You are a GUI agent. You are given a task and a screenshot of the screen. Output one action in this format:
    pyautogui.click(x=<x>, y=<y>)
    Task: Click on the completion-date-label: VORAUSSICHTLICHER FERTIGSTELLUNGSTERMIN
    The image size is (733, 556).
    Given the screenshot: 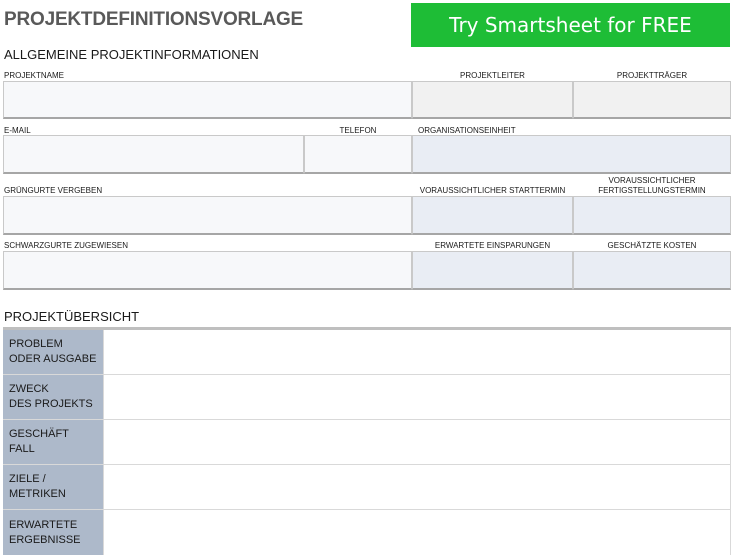 What is the action you would take?
    pyautogui.click(x=652, y=185)
    